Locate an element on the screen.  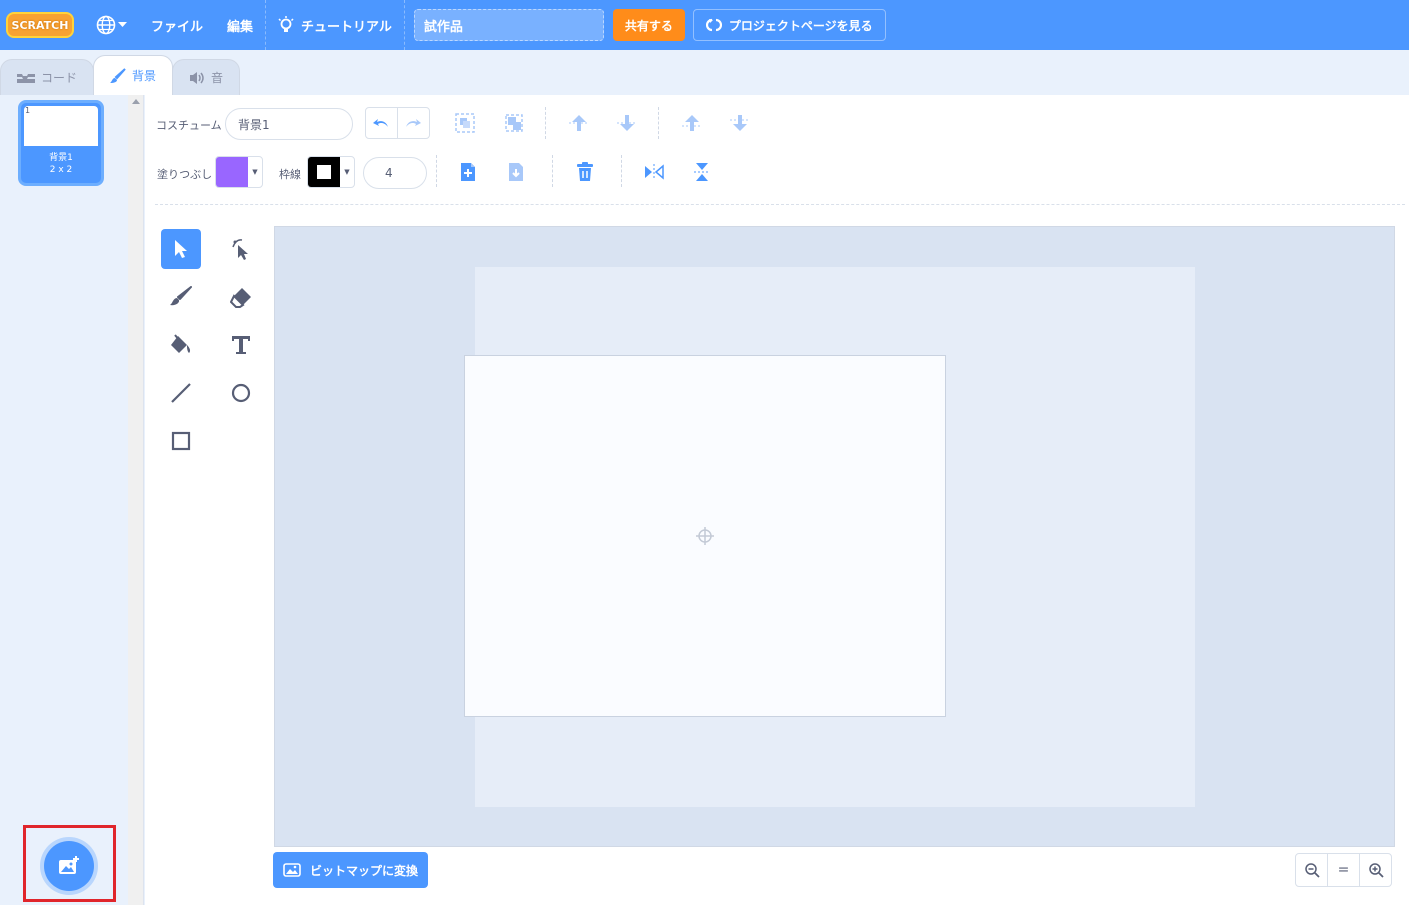
zoom-out-icon is located at coordinates (1312, 870).